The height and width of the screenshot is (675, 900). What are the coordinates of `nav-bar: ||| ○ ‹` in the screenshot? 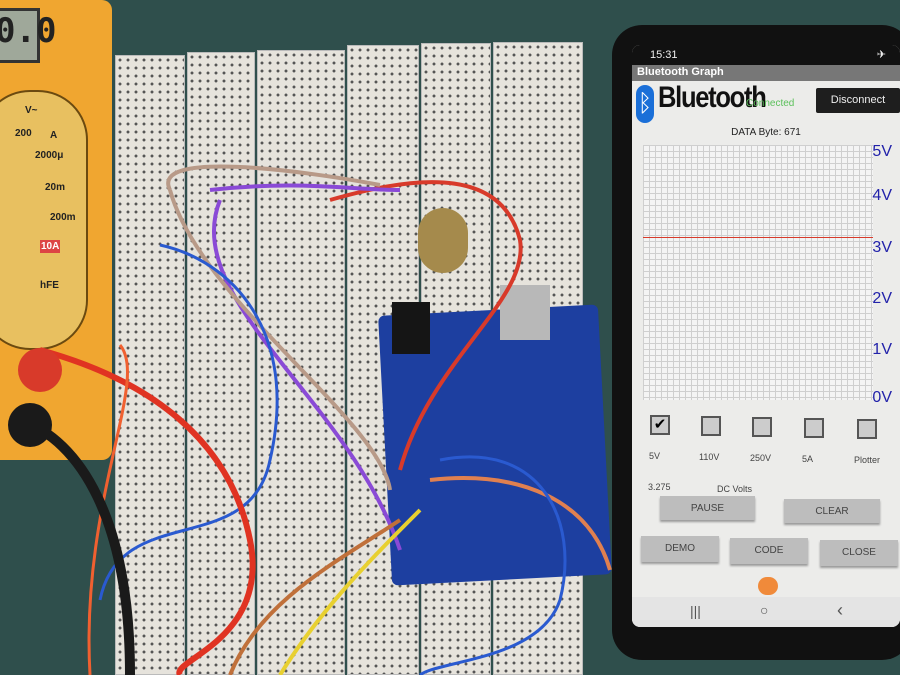 It's located at (766, 612).